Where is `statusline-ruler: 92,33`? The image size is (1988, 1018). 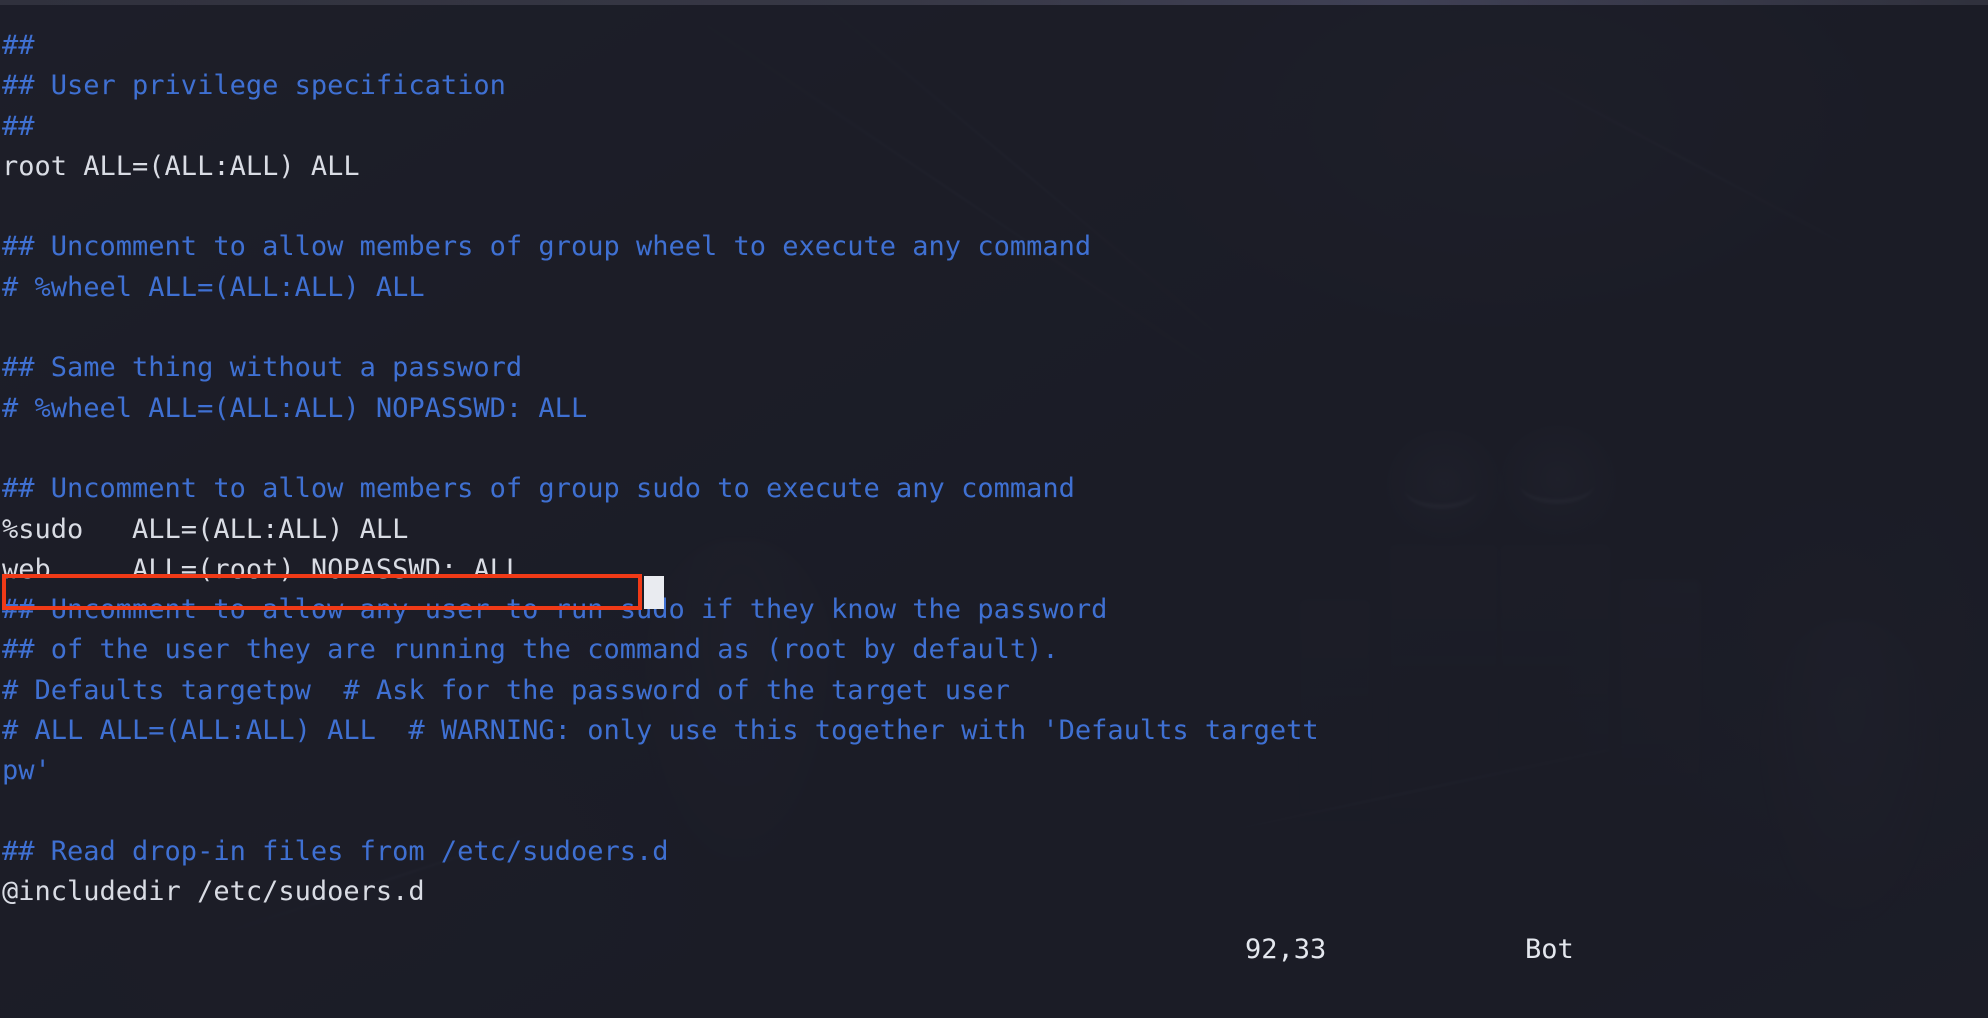
statusline-ruler: 92,33 is located at coordinates (1286, 949).